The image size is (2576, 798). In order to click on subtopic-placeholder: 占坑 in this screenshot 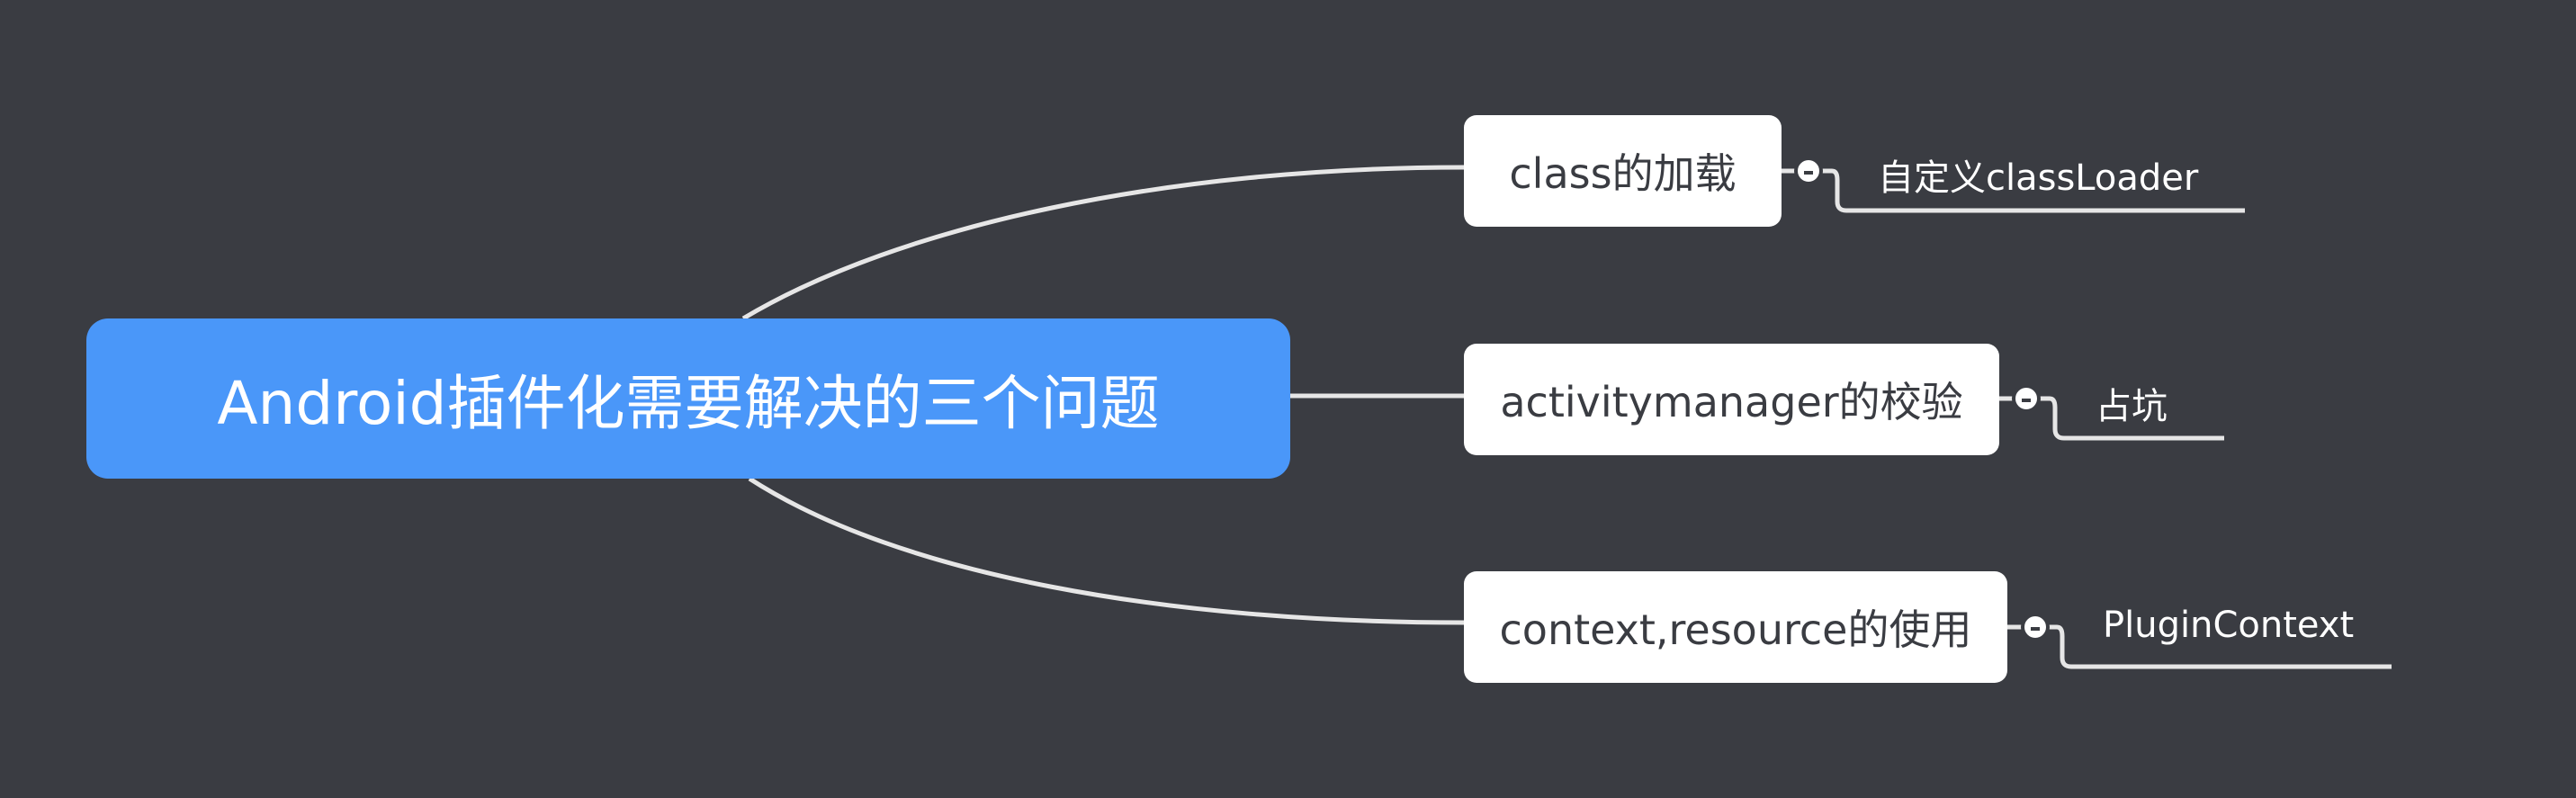, I will do `click(2132, 403)`.